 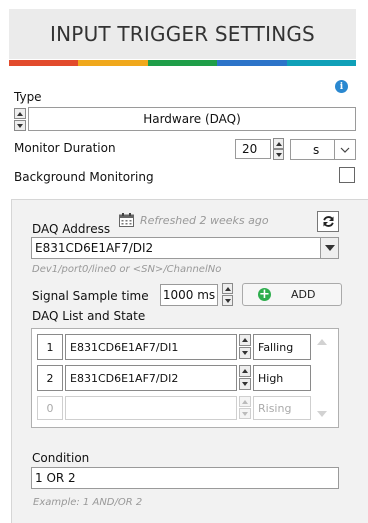 What do you see at coordinates (322, 378) in the screenshot?
I see `list-scrollbar` at bounding box center [322, 378].